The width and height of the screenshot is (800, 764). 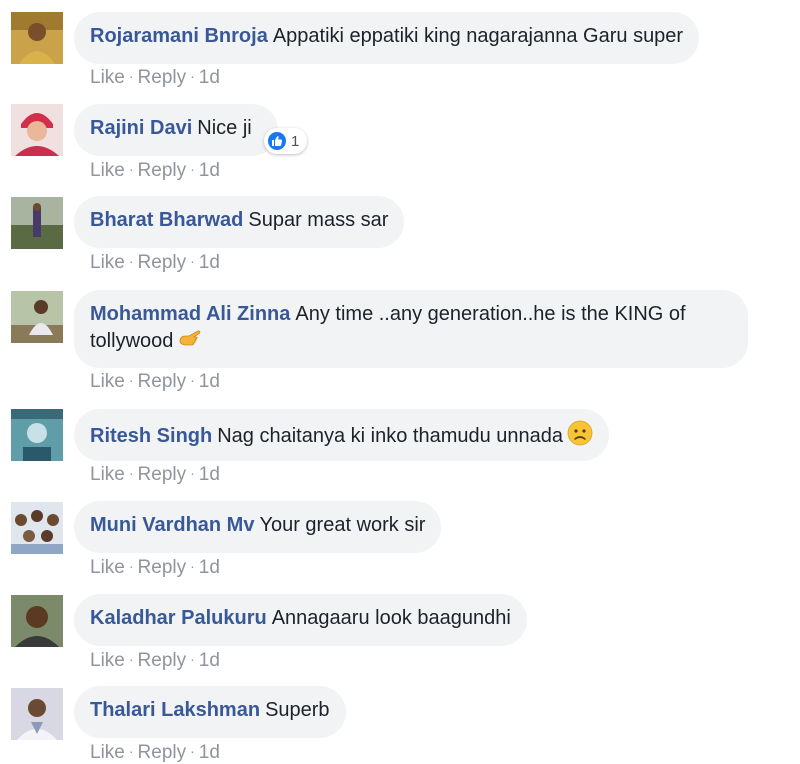 I want to click on comment-author: Mohammad Ali Zinna, so click(x=190, y=314).